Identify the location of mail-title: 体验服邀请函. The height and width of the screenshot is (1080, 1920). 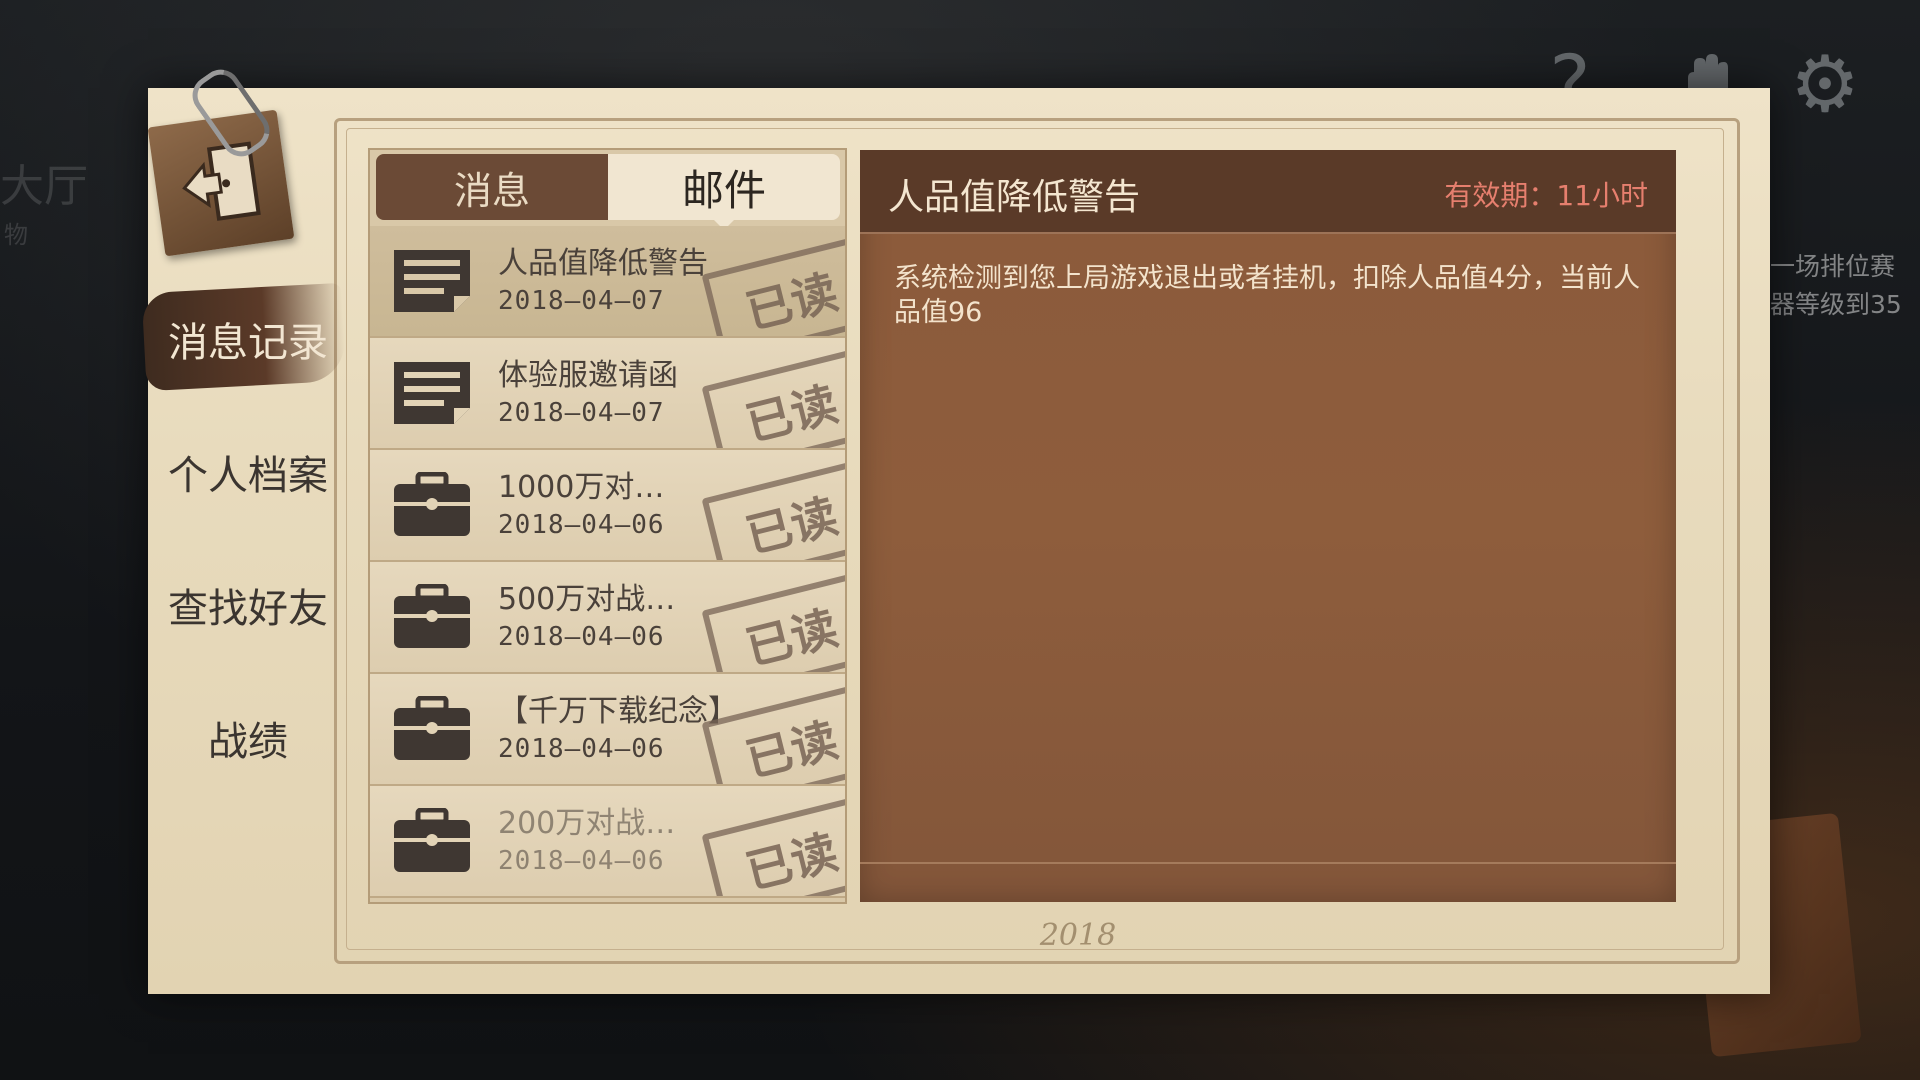
(588, 375).